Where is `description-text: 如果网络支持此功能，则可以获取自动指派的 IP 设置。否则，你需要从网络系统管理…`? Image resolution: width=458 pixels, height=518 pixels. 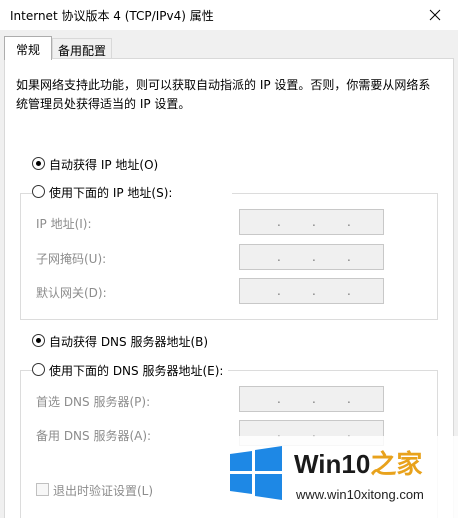 description-text: 如果网络支持此功能，则可以获取自动指派的 IP 设置。否则，你需要从网络系统管理… is located at coordinates (223, 94).